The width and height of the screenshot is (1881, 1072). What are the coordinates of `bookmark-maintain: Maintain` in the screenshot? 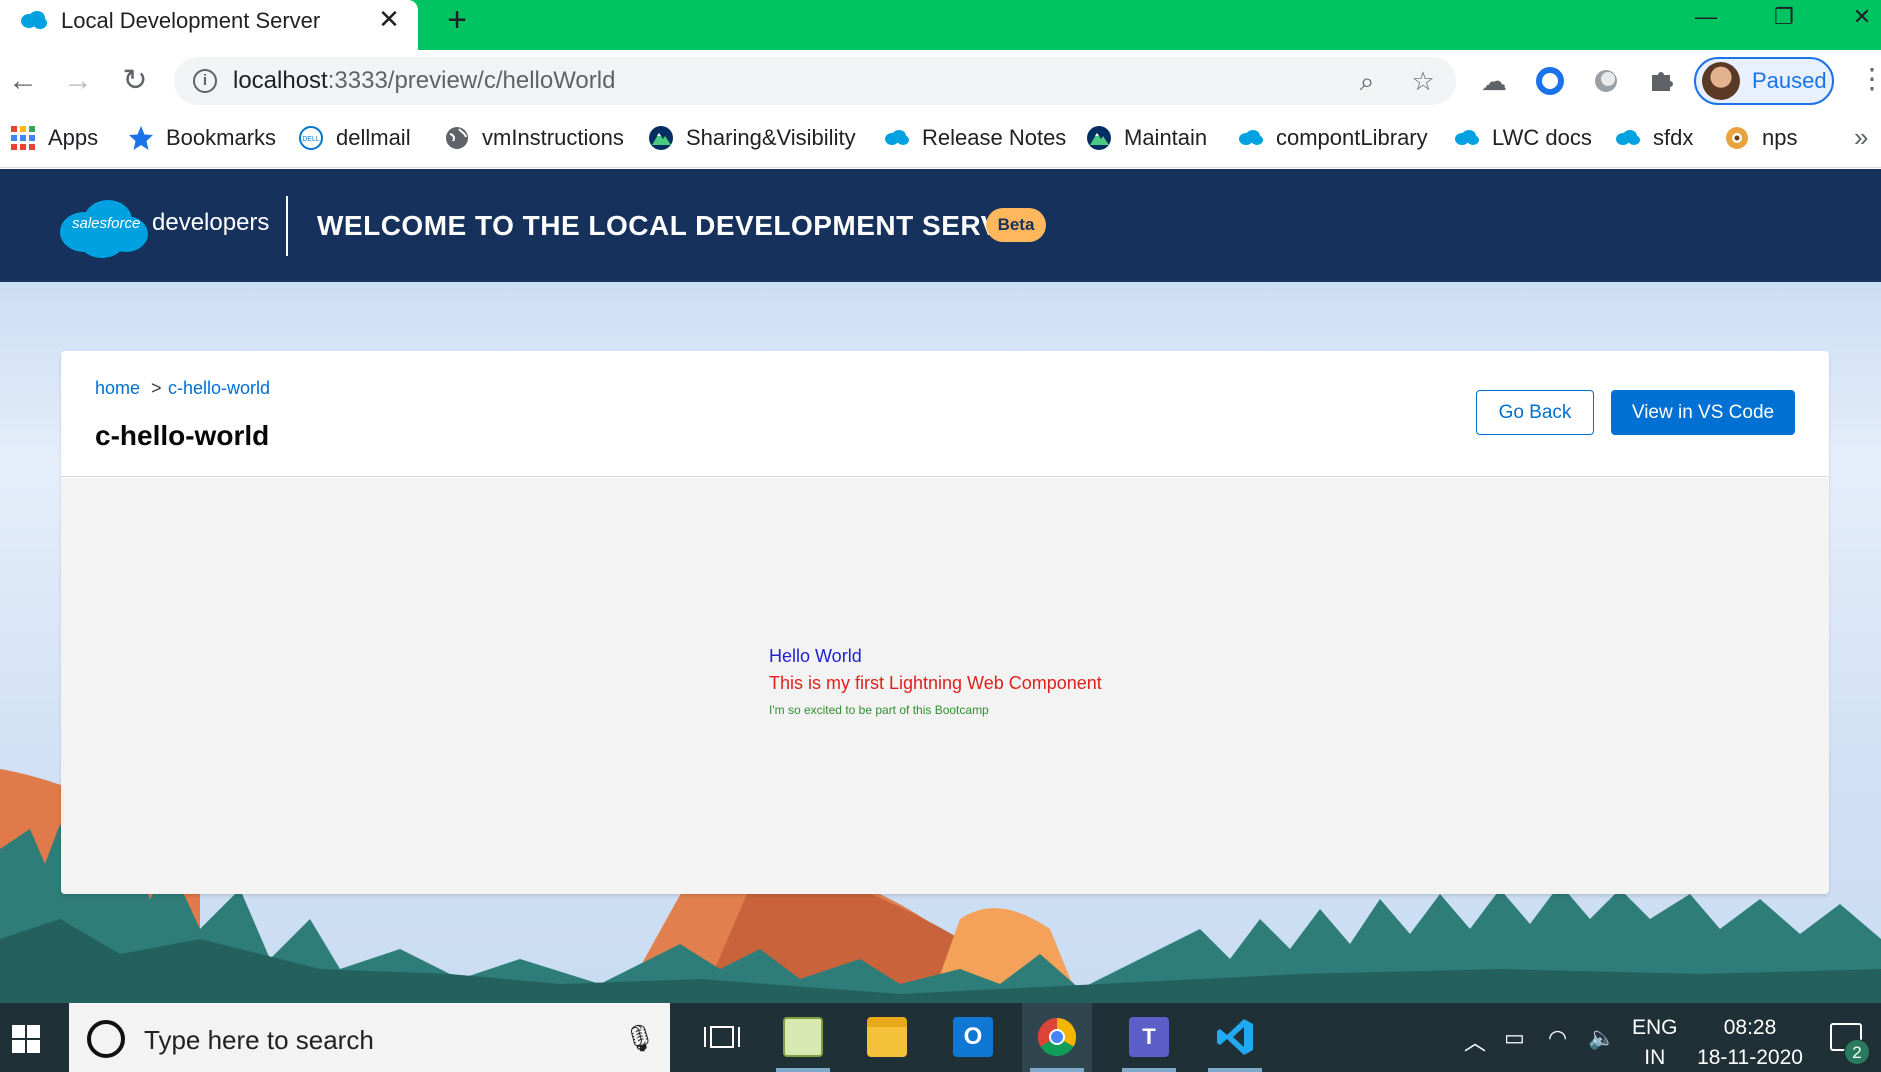 It's located at (1146, 138).